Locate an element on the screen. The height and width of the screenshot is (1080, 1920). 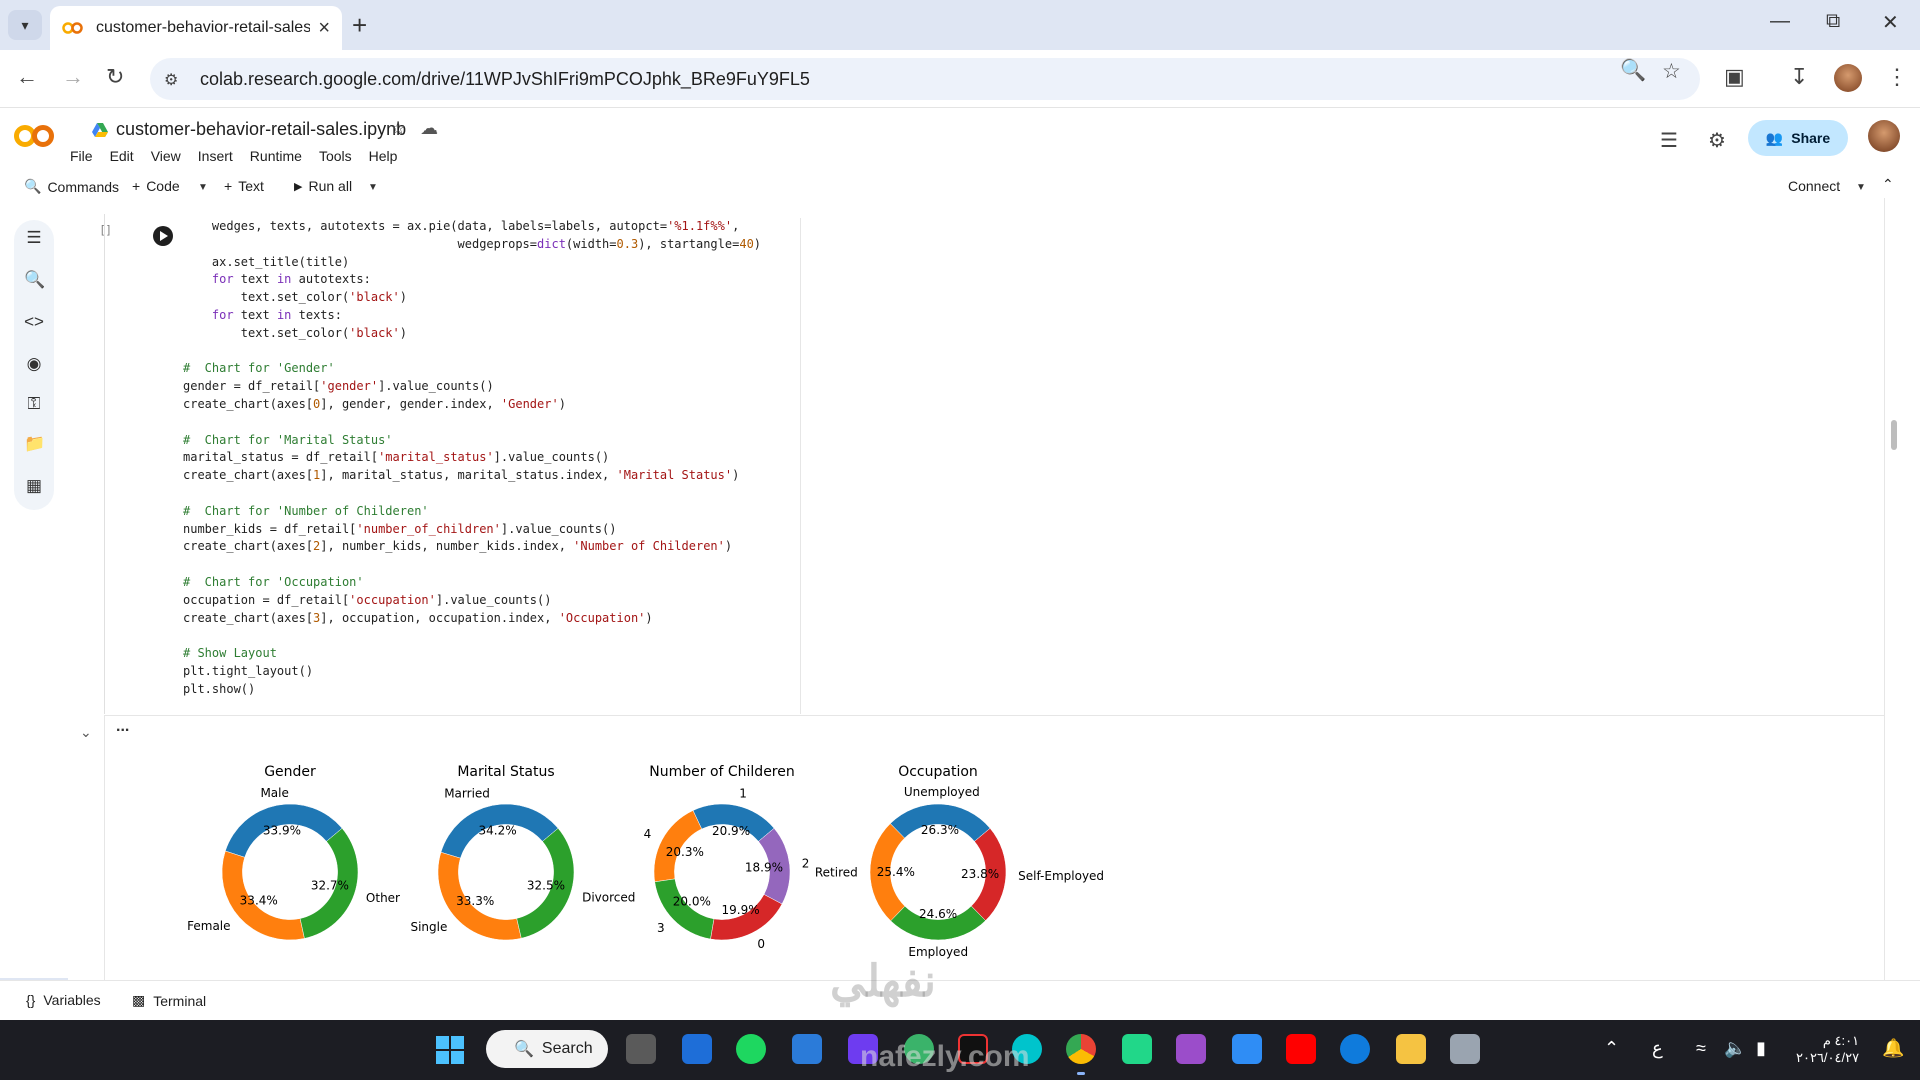
menu-file: File is located at coordinates (86, 156).